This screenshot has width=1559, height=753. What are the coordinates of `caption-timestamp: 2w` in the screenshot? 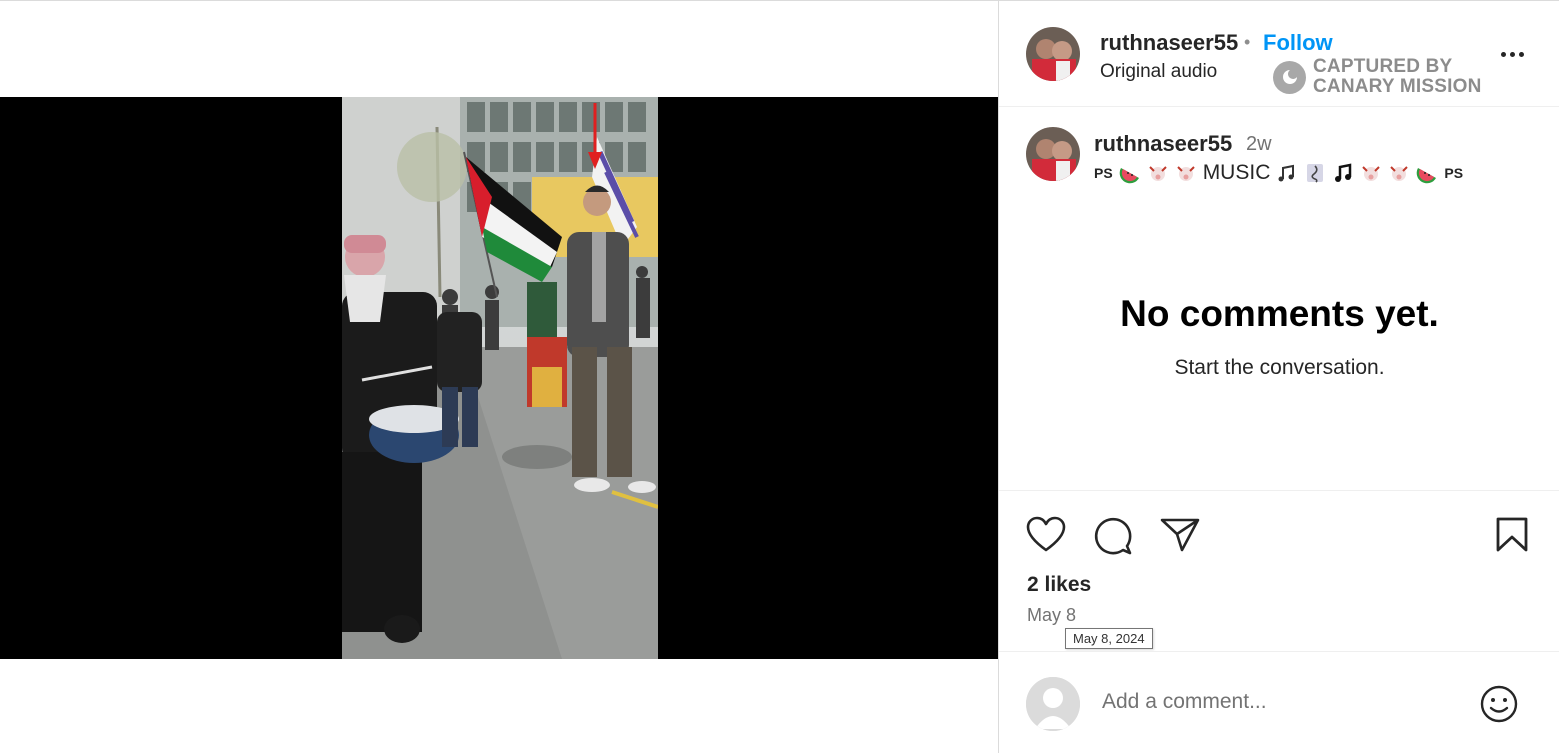 It's located at (1259, 144).